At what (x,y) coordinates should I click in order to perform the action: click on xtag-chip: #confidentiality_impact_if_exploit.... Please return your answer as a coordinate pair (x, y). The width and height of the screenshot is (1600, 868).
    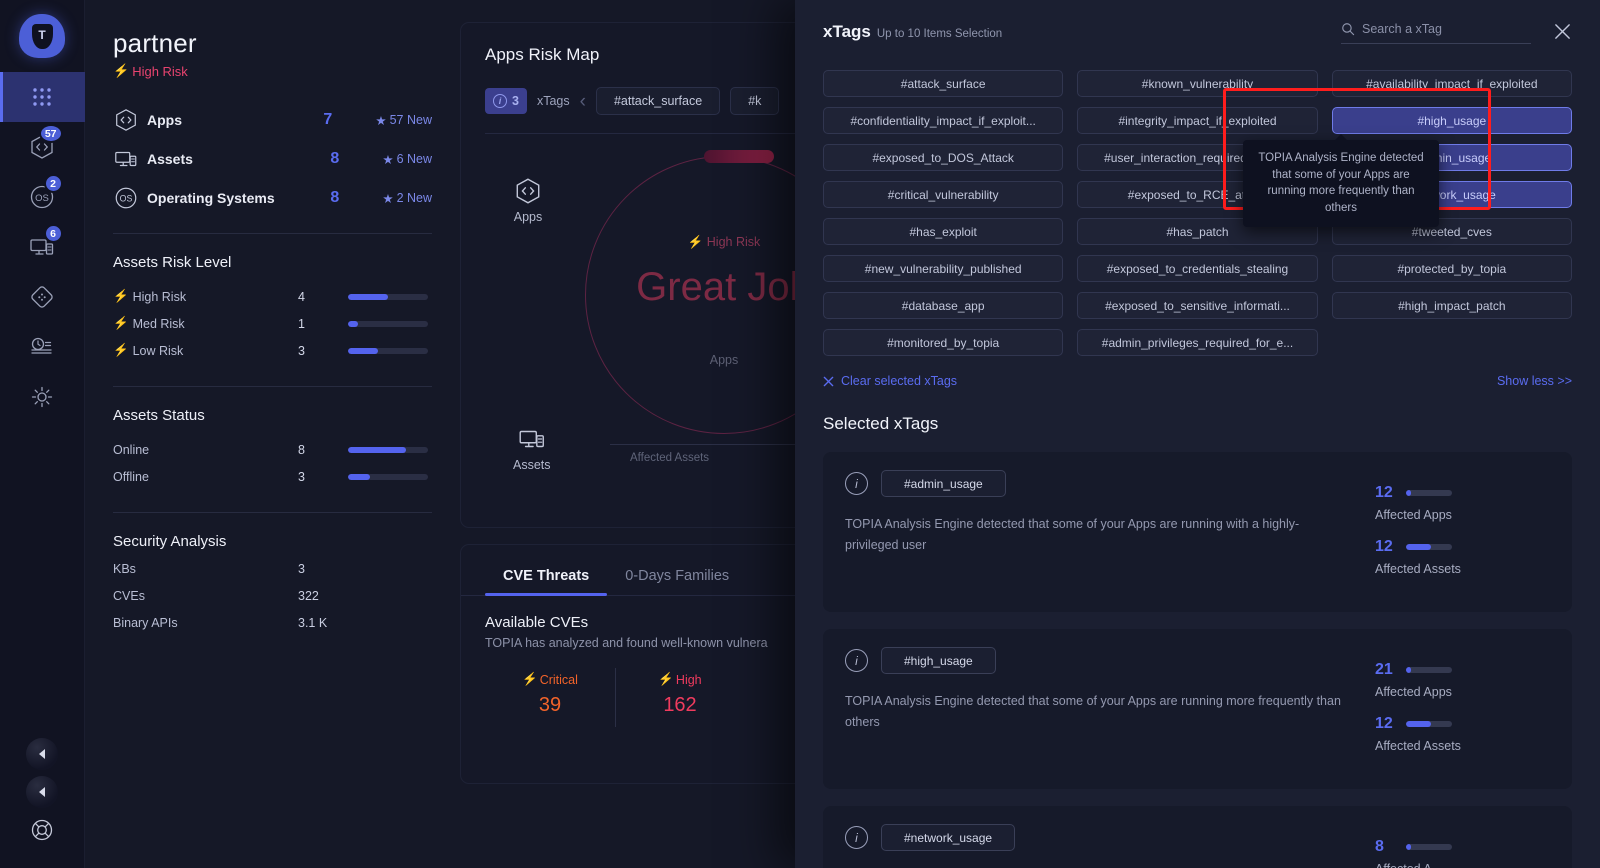
    Looking at the image, I should click on (943, 120).